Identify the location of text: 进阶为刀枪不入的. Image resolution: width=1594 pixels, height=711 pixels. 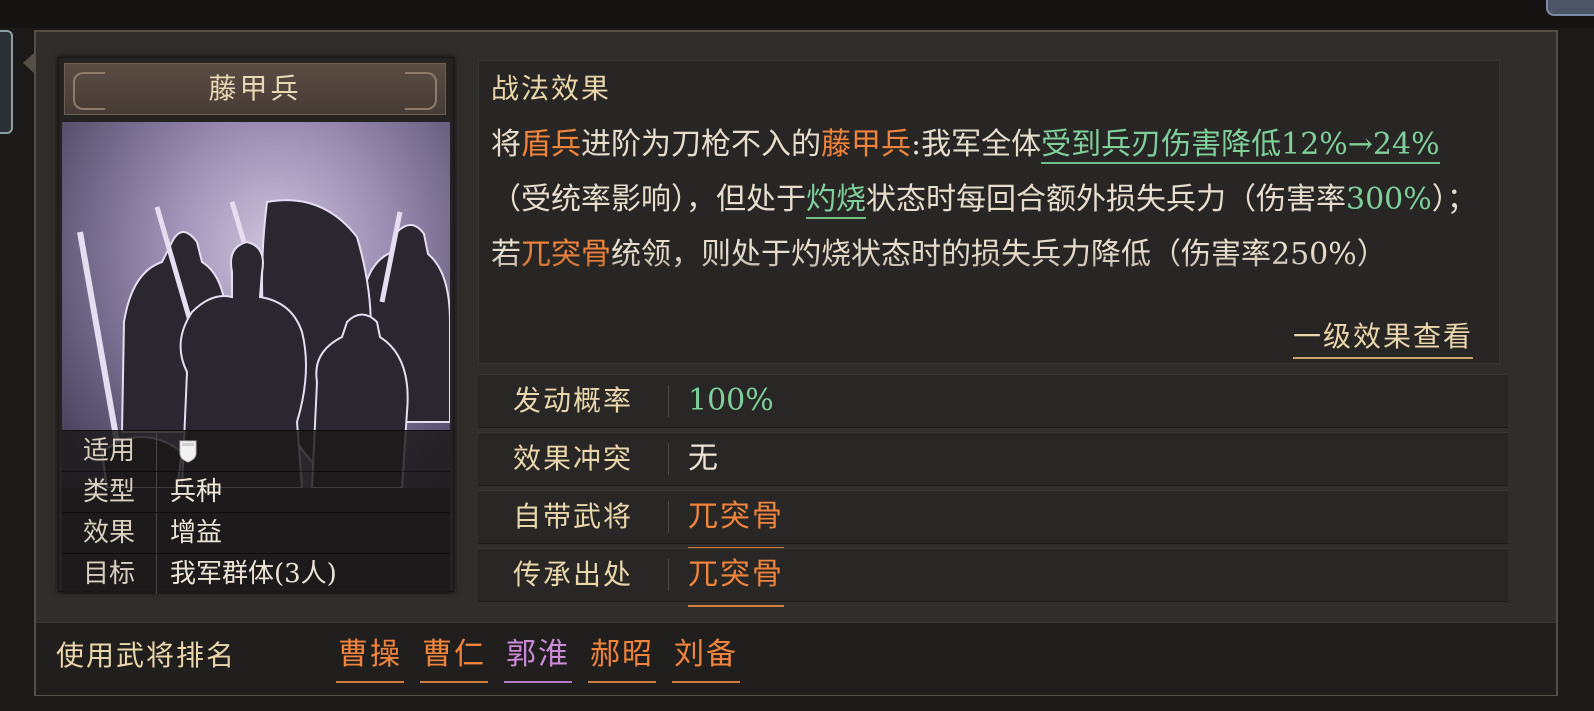
(701, 144).